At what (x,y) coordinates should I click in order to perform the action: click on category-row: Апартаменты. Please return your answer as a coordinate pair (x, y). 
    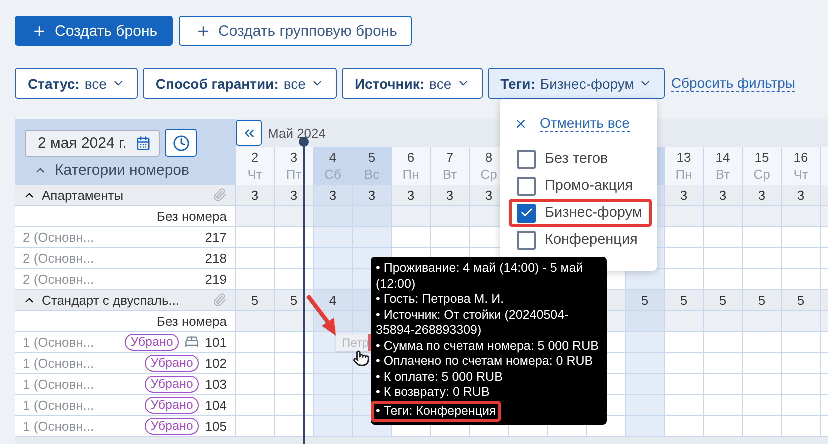
    Looking at the image, I should click on (125, 195).